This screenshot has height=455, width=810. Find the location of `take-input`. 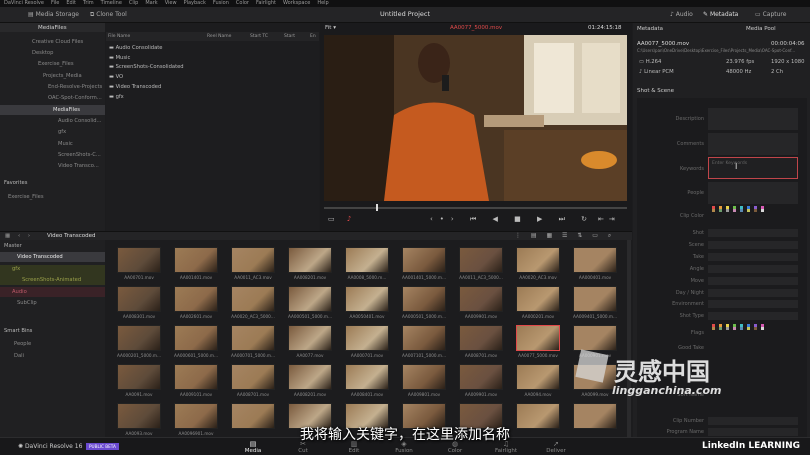

take-input is located at coordinates (753, 257).